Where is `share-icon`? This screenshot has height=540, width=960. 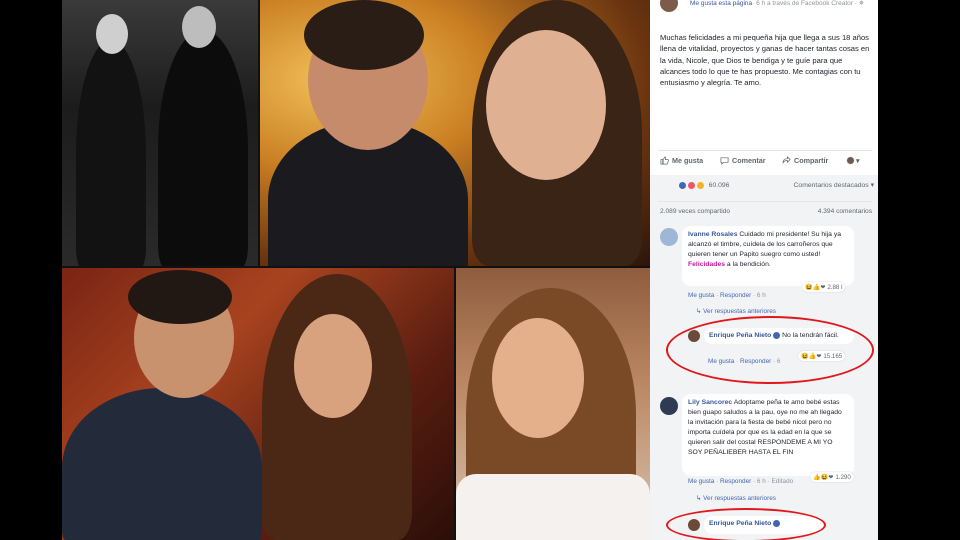
share-icon is located at coordinates (786, 160).